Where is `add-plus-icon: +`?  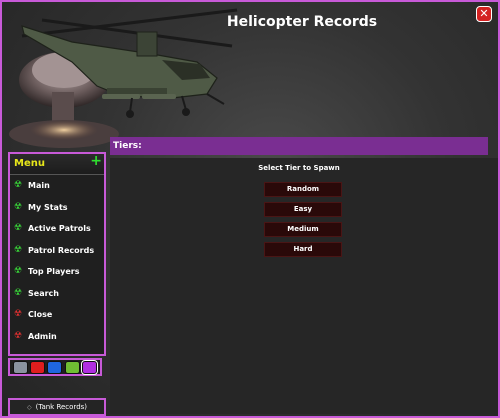
add-plus-icon: + is located at coordinates (96, 161).